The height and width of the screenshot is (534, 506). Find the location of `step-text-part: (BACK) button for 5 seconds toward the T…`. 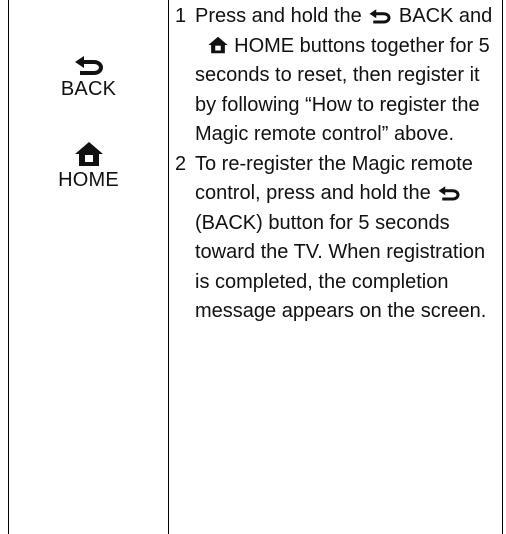

step-text-part: (BACK) button for 5 seconds toward the T… is located at coordinates (341, 267).